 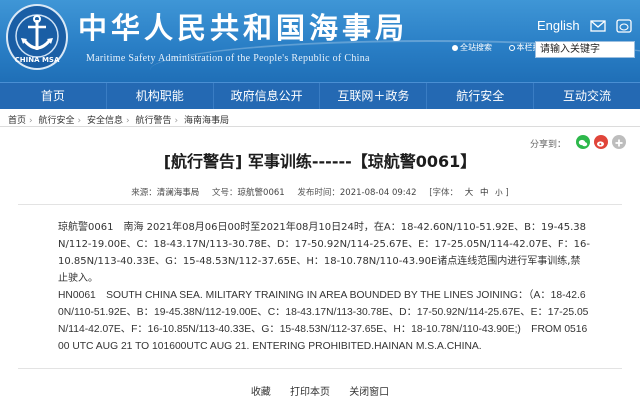 What do you see at coordinates (310, 392) in the screenshot?
I see `print-button: 打印本页` at bounding box center [310, 392].